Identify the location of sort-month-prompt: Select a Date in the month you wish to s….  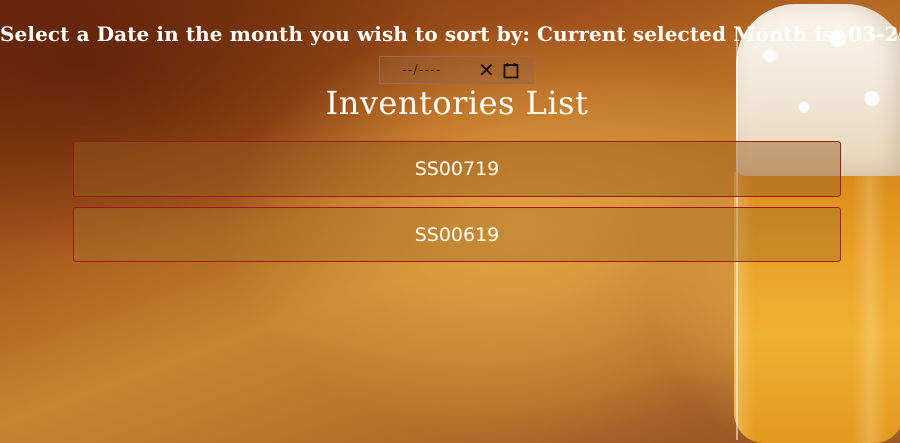
(450, 34).